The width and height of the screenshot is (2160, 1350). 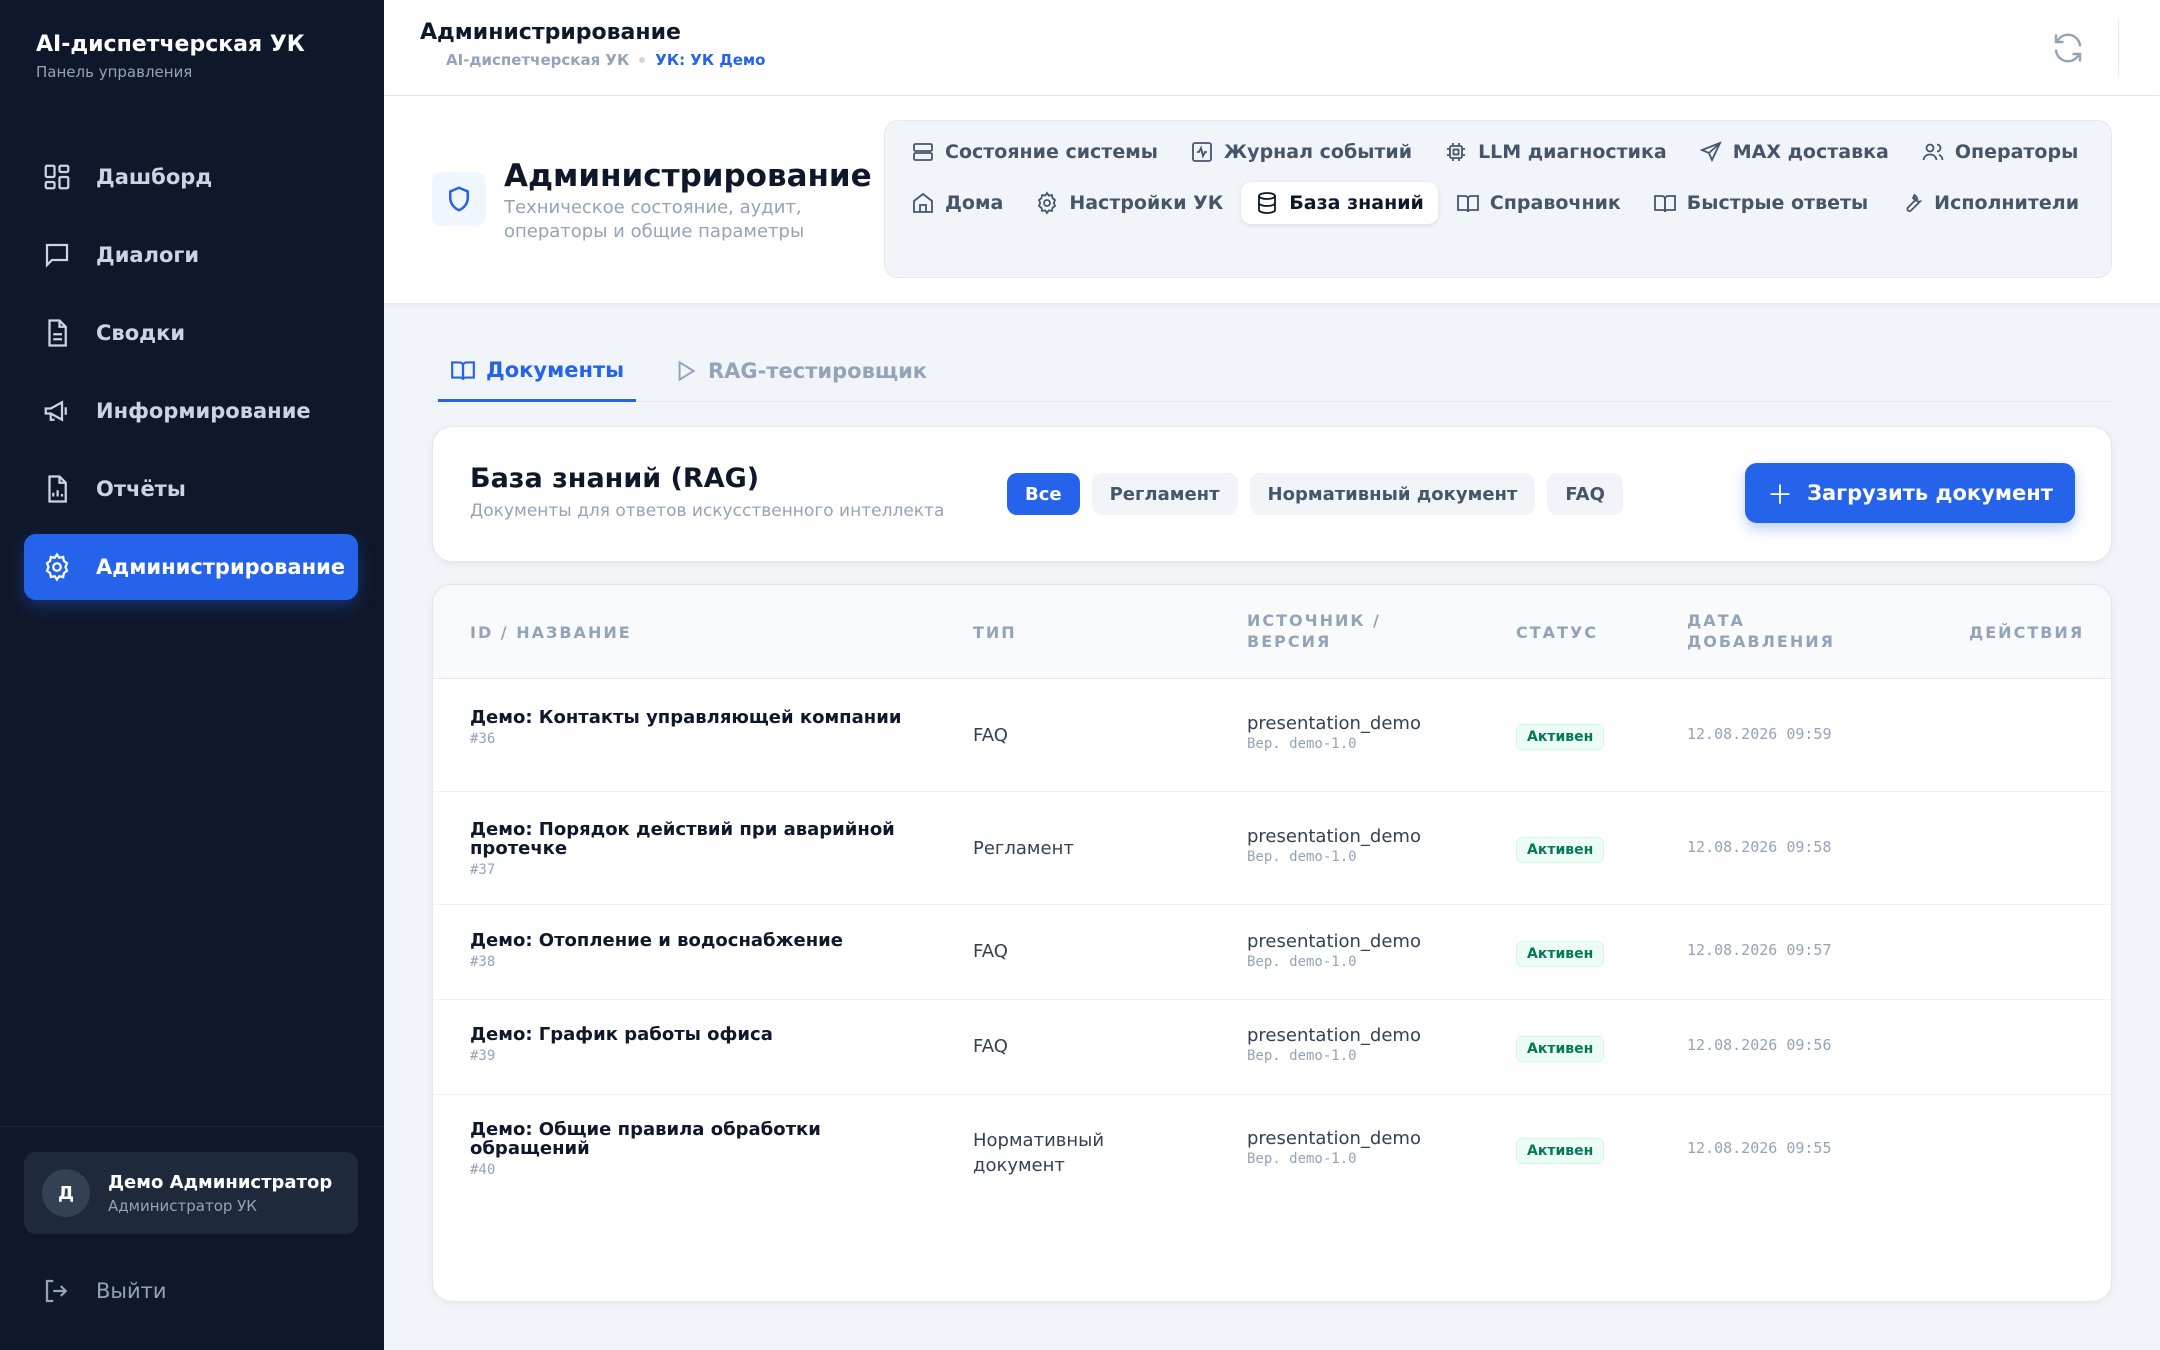 I want to click on tab-uk-settings: Настройки УК, so click(x=1129, y=203).